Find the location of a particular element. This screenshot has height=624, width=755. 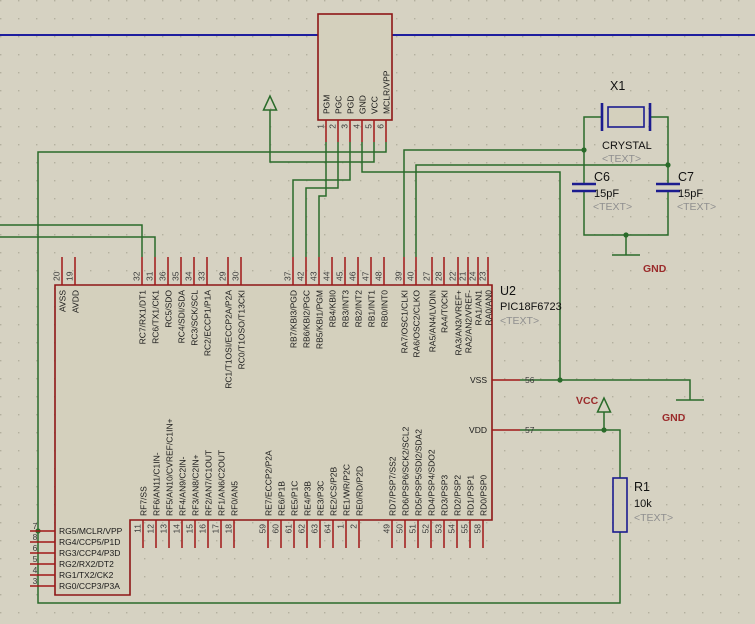

pin-number: 6 is located at coordinates (381, 126).